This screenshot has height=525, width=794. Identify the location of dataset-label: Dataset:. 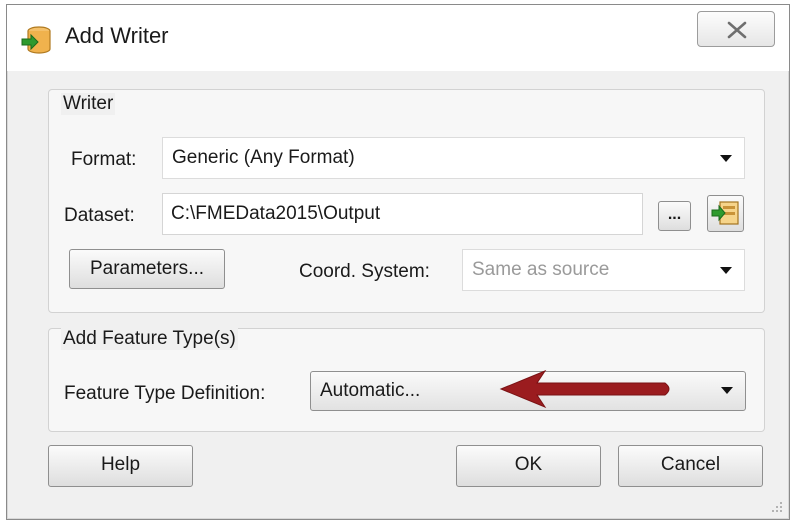
(99, 215).